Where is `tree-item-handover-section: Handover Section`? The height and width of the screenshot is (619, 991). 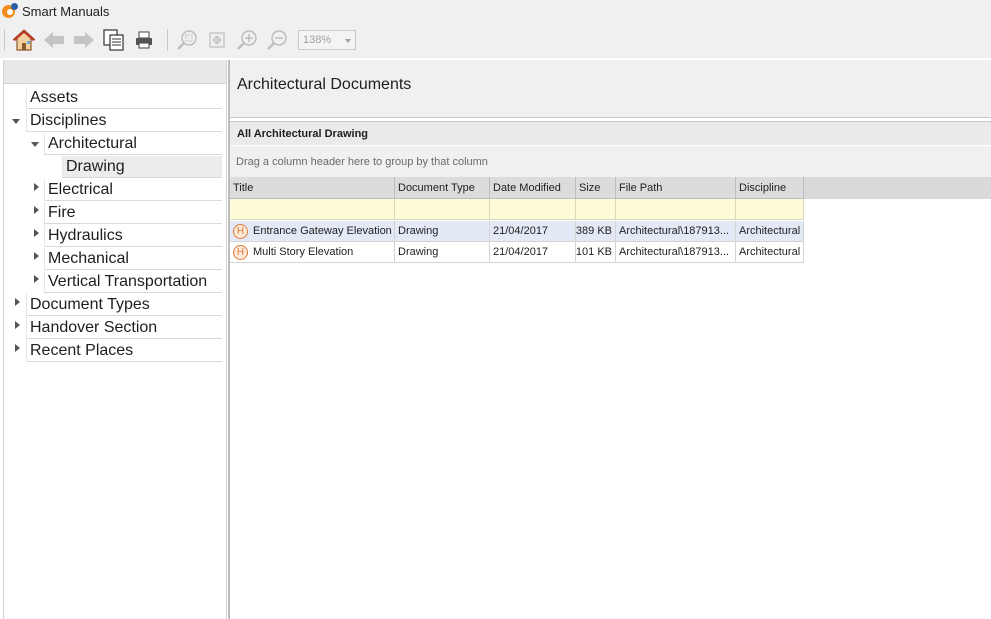
tree-item-handover-section: Handover Section is located at coordinates (124, 328).